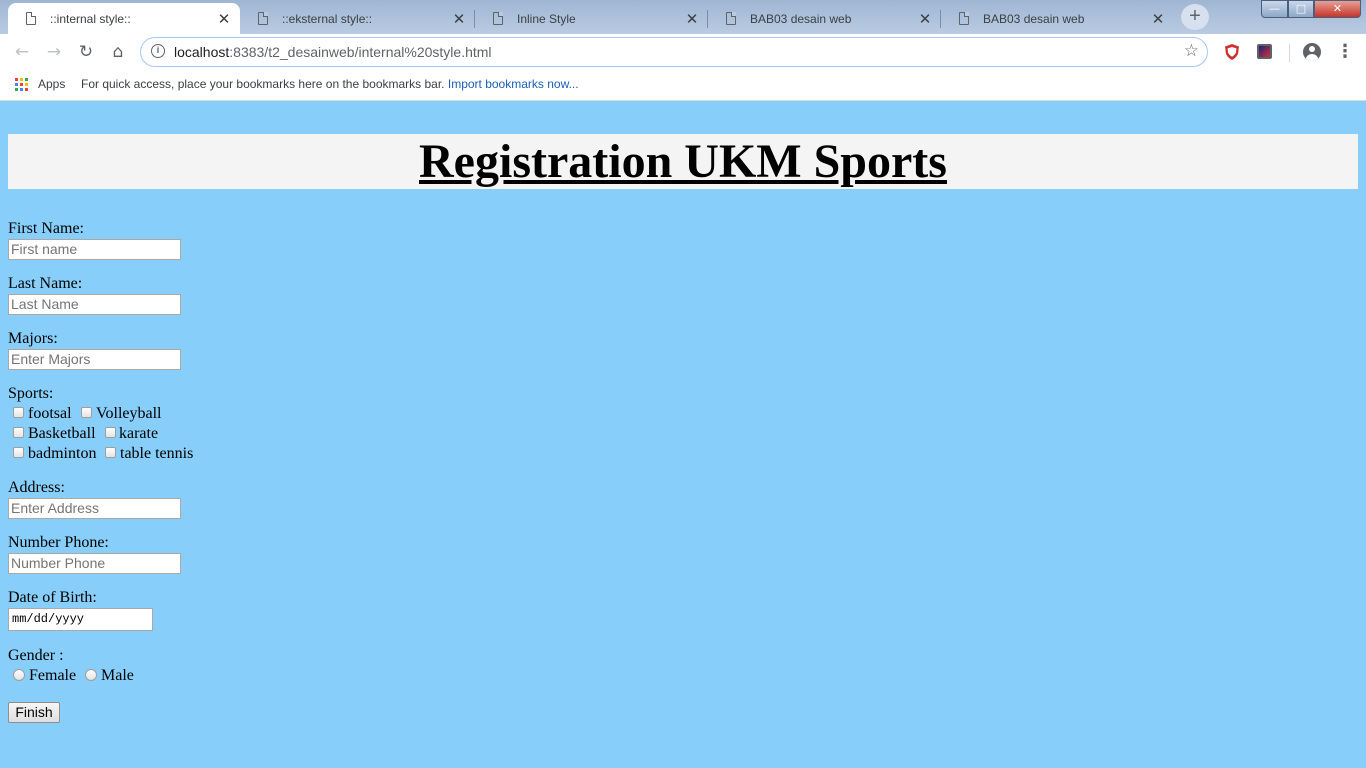 Image resolution: width=1366 pixels, height=768 pixels. I want to click on first-name-input: First name, so click(94, 249).